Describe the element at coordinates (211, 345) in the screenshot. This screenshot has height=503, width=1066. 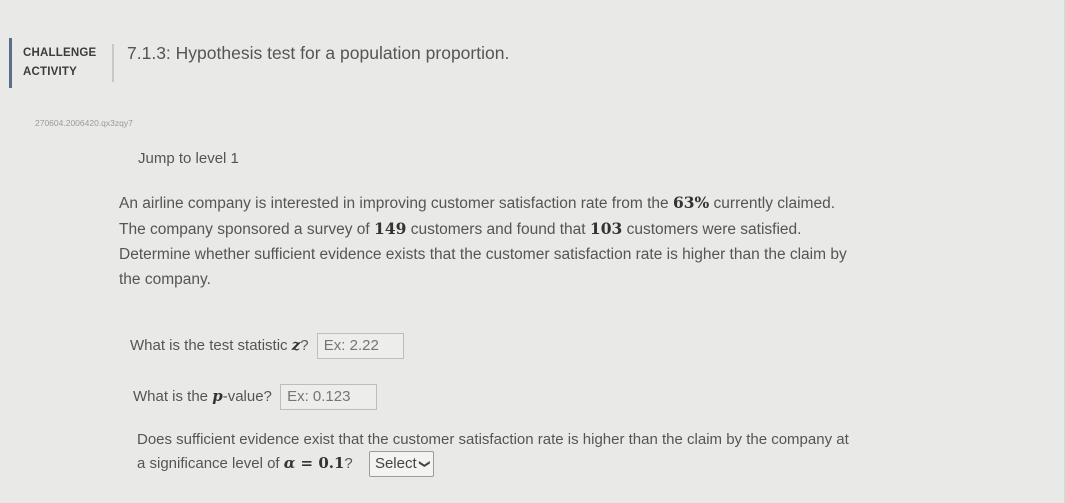
I see `test-statistic-label: What is the test statistic` at that location.